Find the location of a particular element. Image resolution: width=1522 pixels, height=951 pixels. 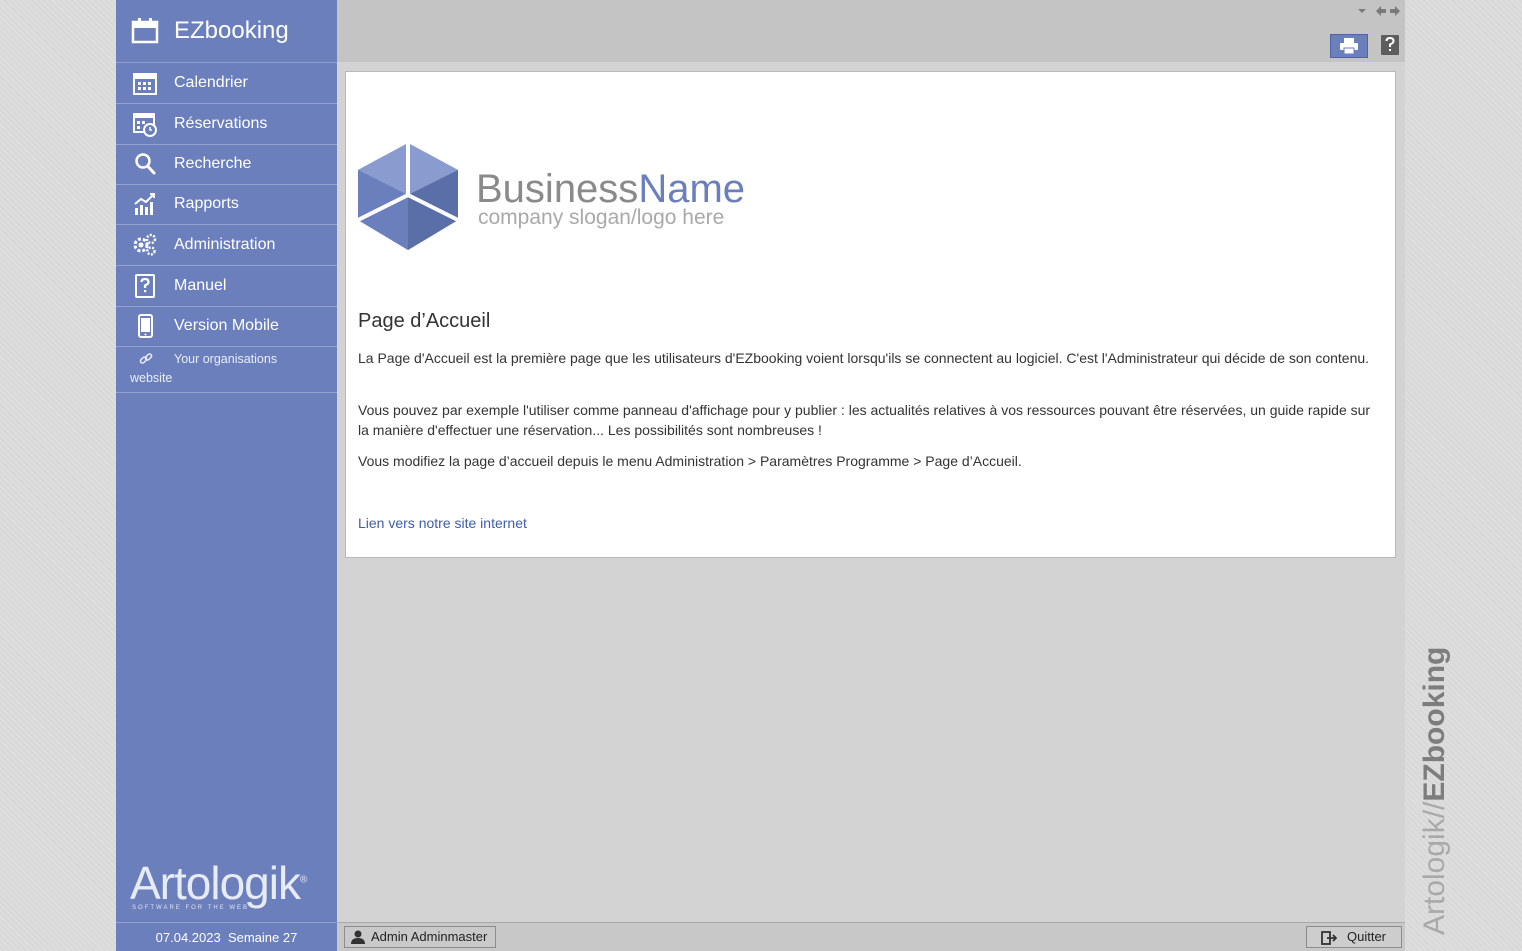

org-link-line1: Your organisations is located at coordinates (226, 359).